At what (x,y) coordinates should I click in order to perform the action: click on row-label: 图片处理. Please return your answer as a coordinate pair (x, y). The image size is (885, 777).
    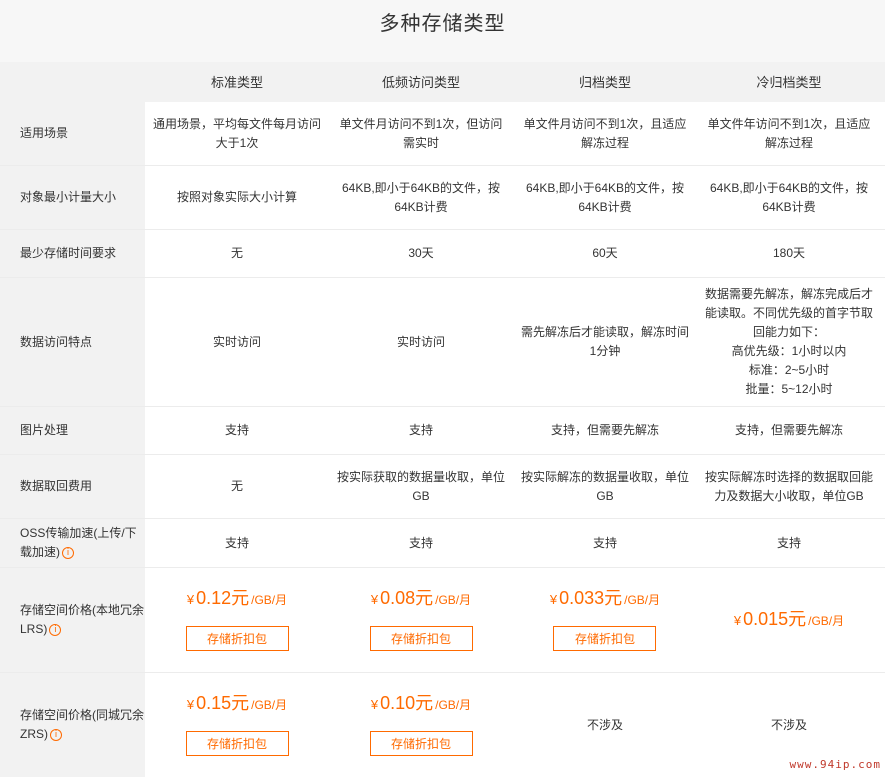
    Looking at the image, I should click on (72, 430).